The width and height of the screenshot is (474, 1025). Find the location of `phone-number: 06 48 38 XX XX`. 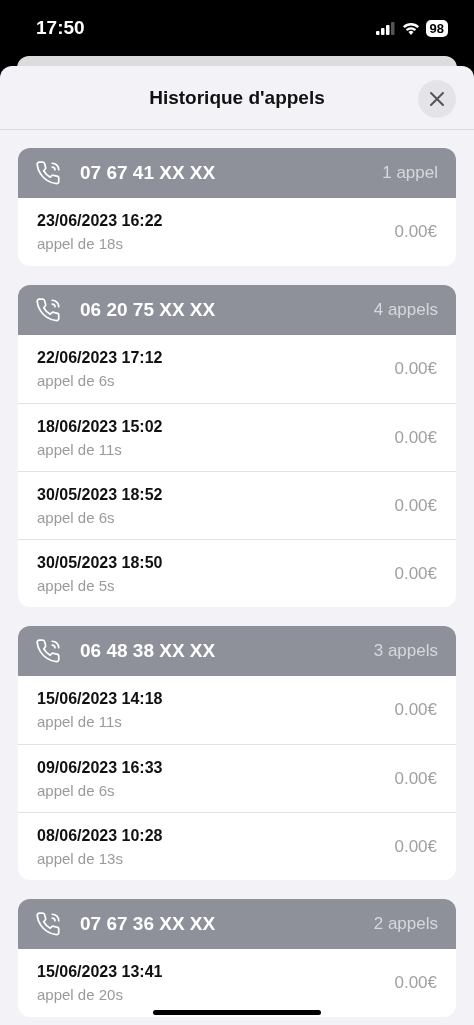

phone-number: 06 48 38 XX XX is located at coordinates (148, 651).